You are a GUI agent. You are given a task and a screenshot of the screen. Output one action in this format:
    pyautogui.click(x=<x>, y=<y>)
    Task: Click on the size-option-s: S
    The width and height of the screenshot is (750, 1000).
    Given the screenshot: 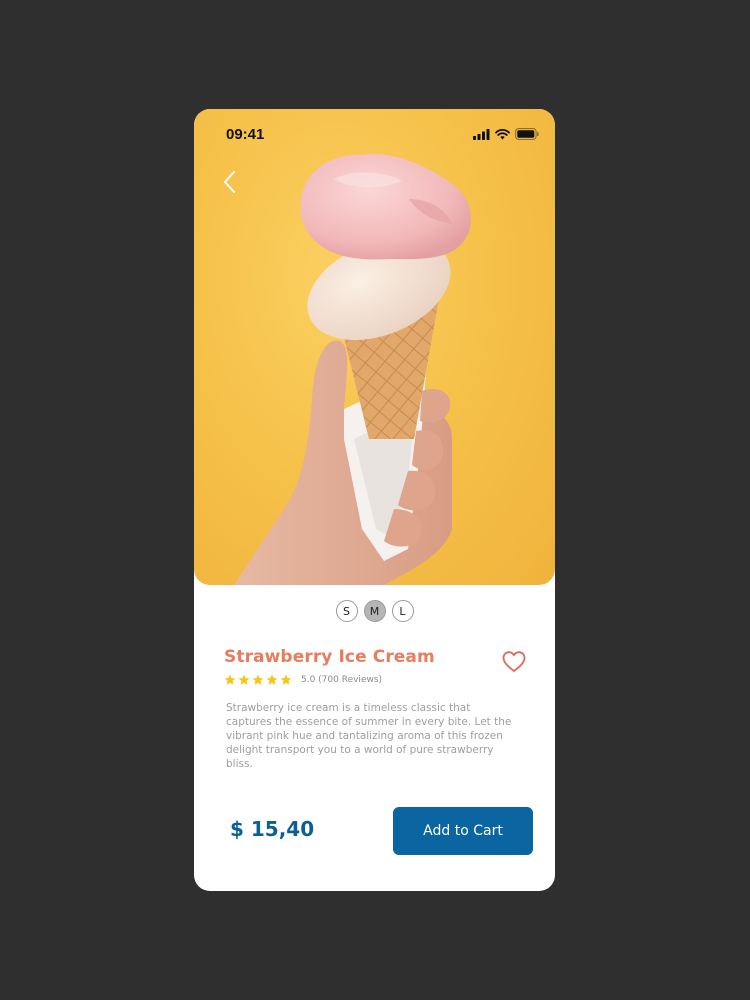 What is the action you would take?
    pyautogui.click(x=346, y=611)
    